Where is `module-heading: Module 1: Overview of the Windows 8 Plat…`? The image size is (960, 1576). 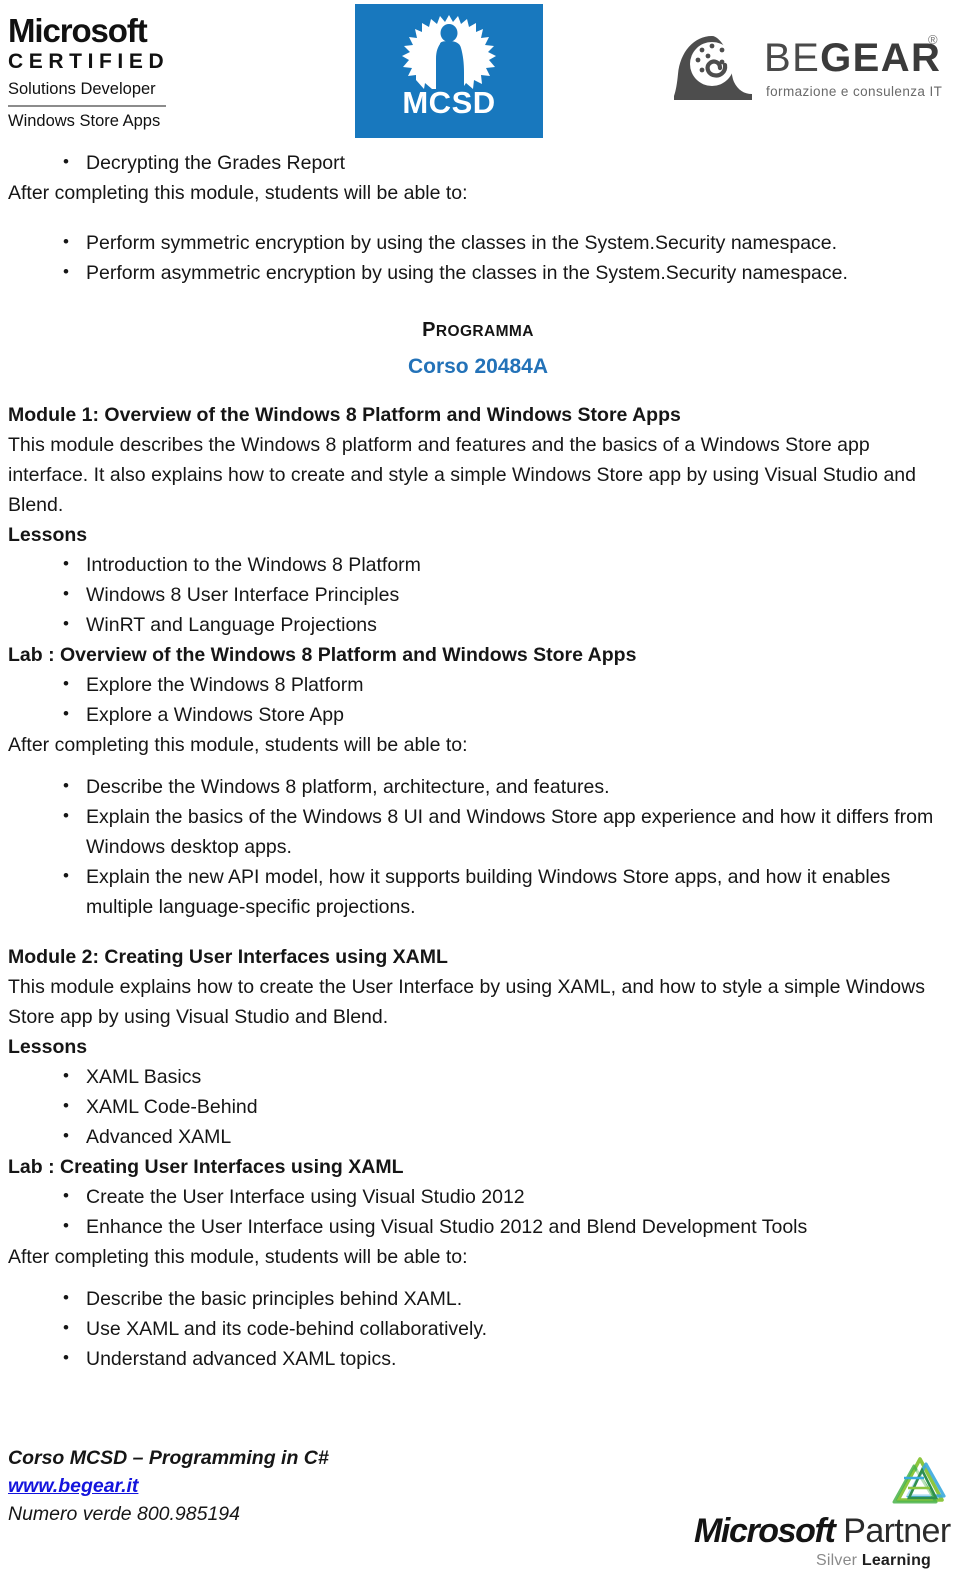
module-heading: Module 1: Overview of the Windows 8 Plat… is located at coordinates (344, 415).